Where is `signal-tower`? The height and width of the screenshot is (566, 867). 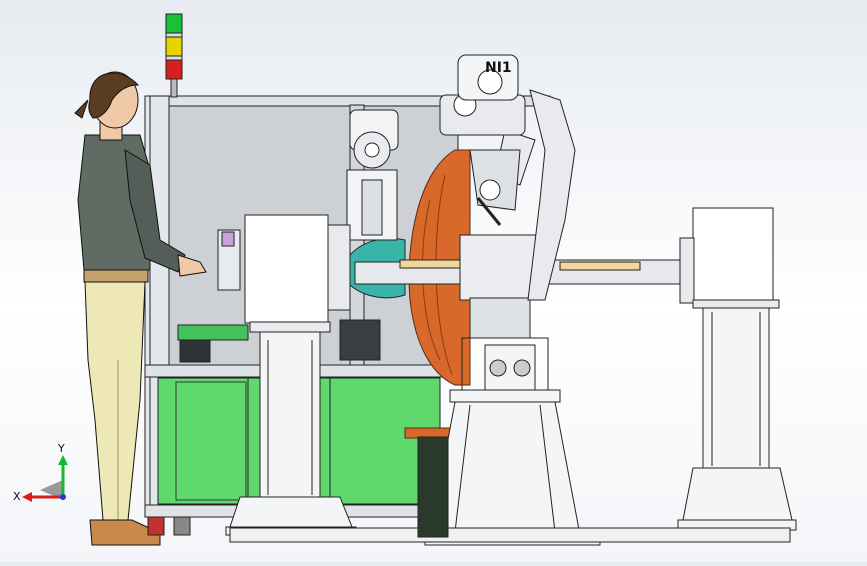 signal-tower is located at coordinates (174, 55).